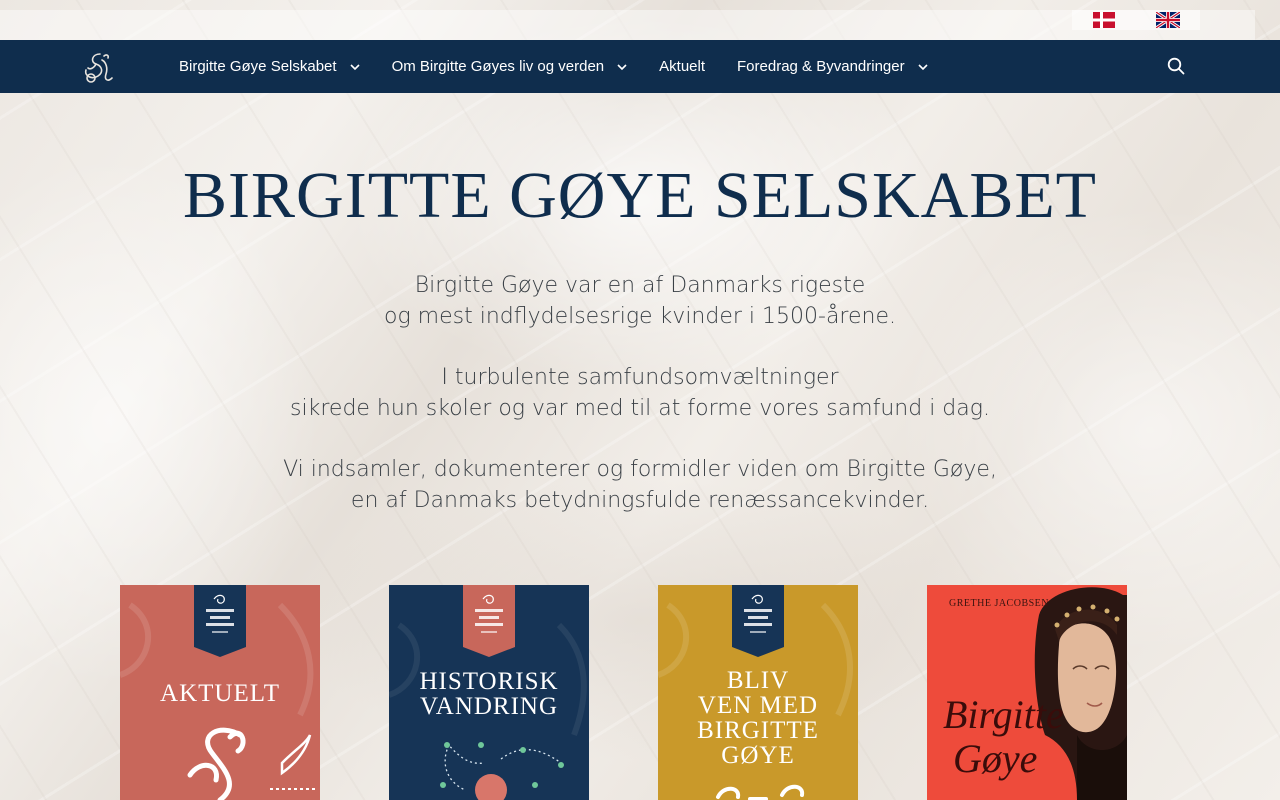 The image size is (1280, 800). I want to click on language-danish, so click(1104, 20).